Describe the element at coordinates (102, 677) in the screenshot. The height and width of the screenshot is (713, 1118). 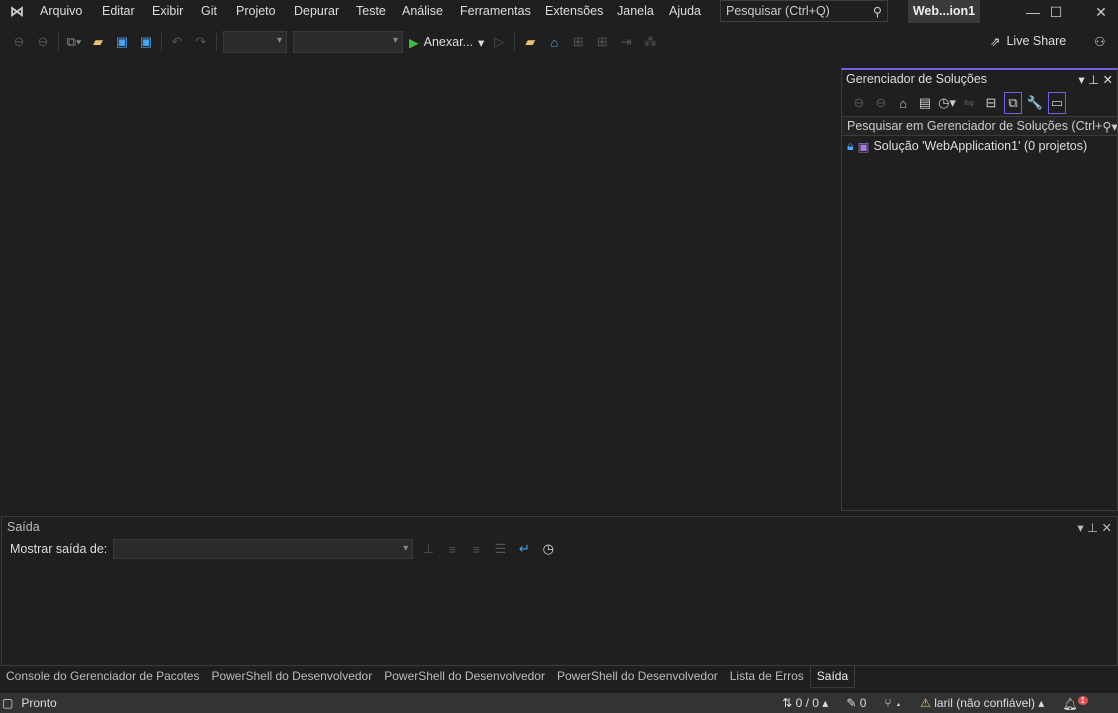
I see `tab-package-manager-console: Console do Gerenciador de Pacotes` at that location.